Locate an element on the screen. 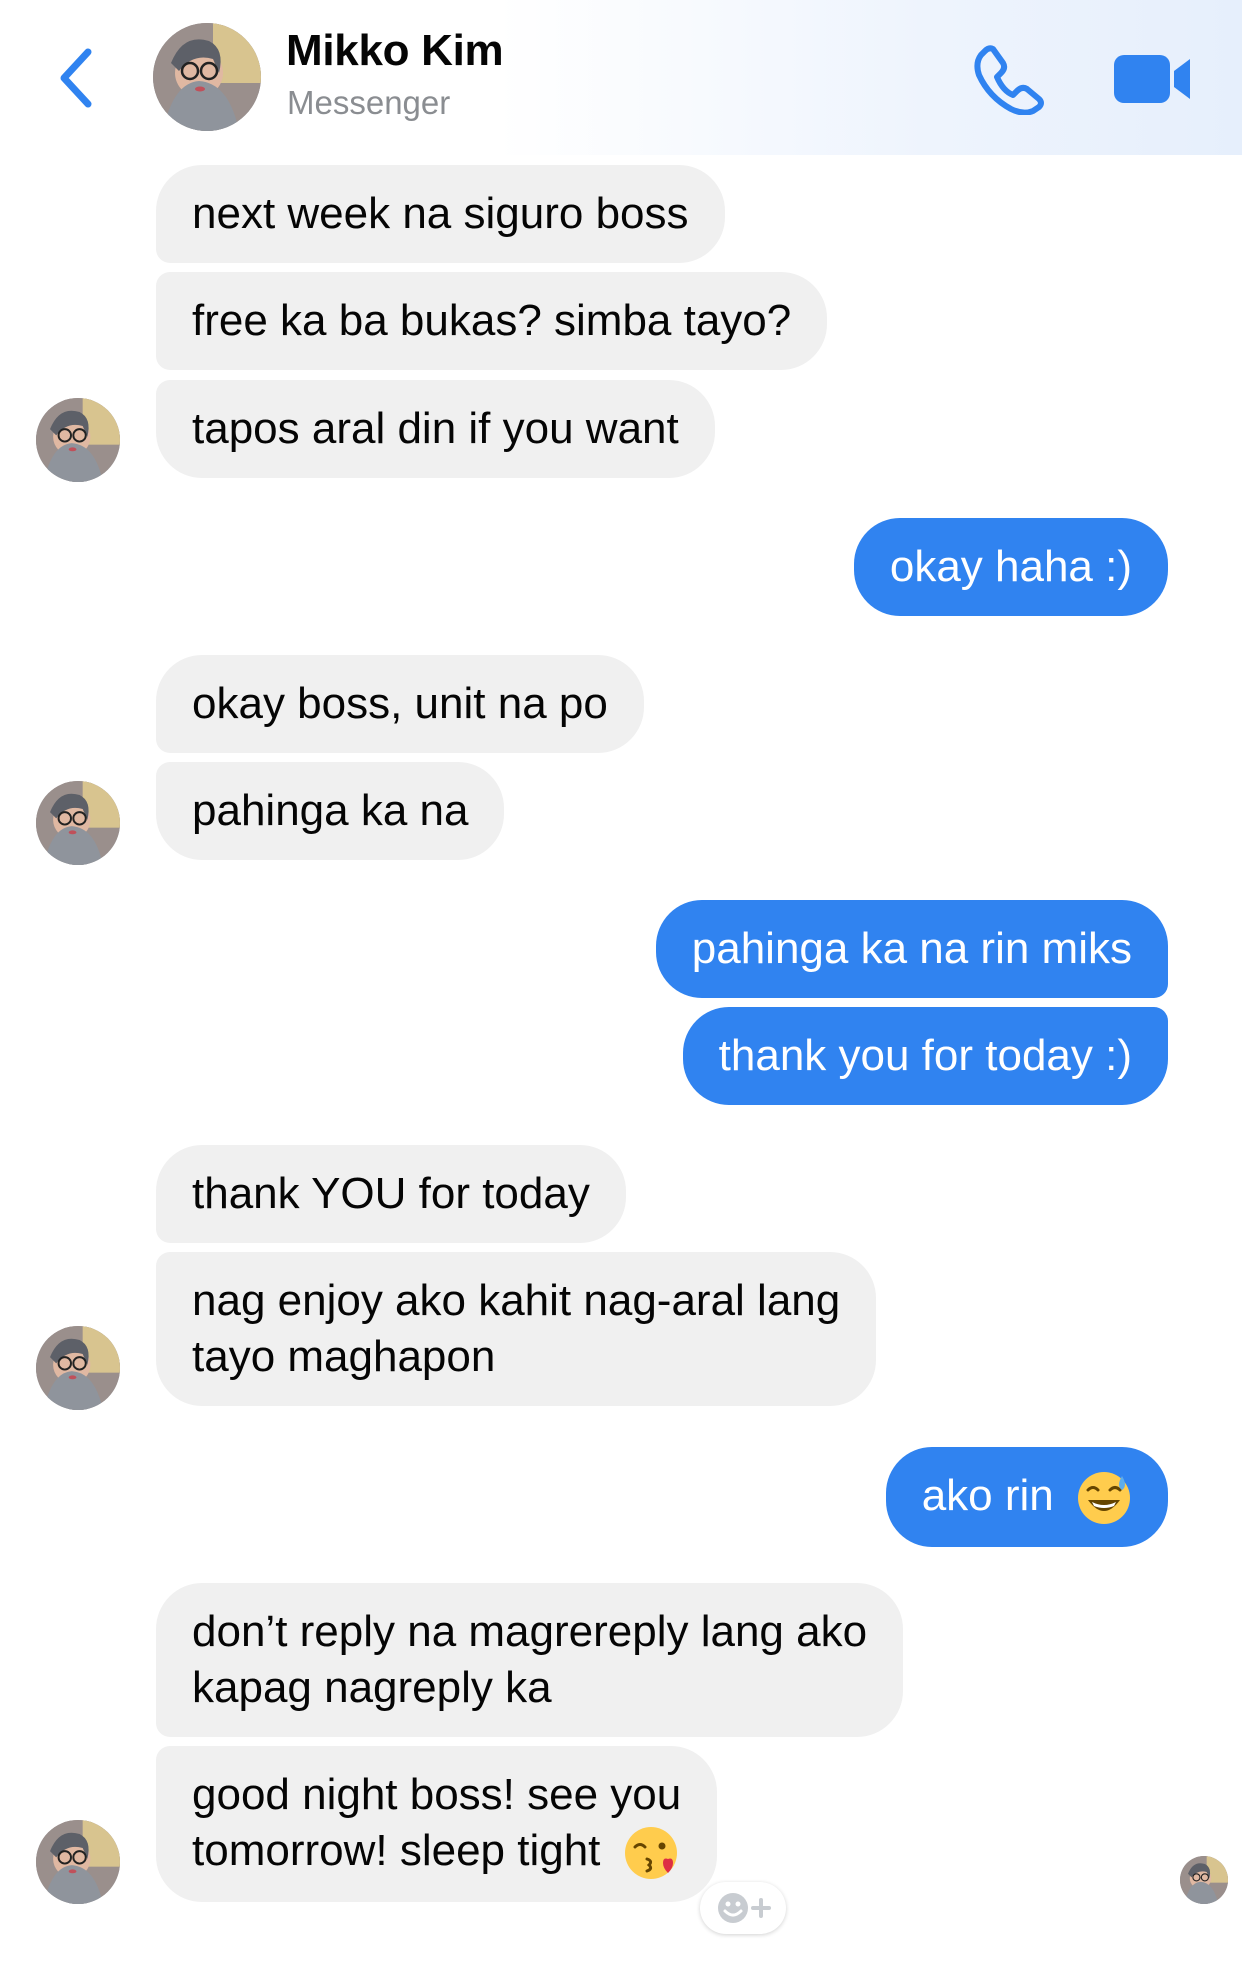  back-chevron-icon is located at coordinates (76, 78).